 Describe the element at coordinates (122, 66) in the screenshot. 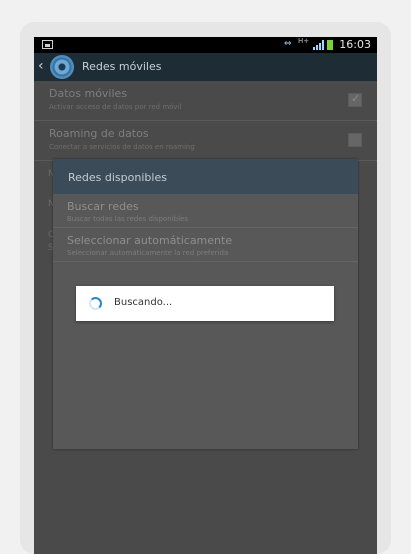

I see `page-title: Redes móviles` at that location.